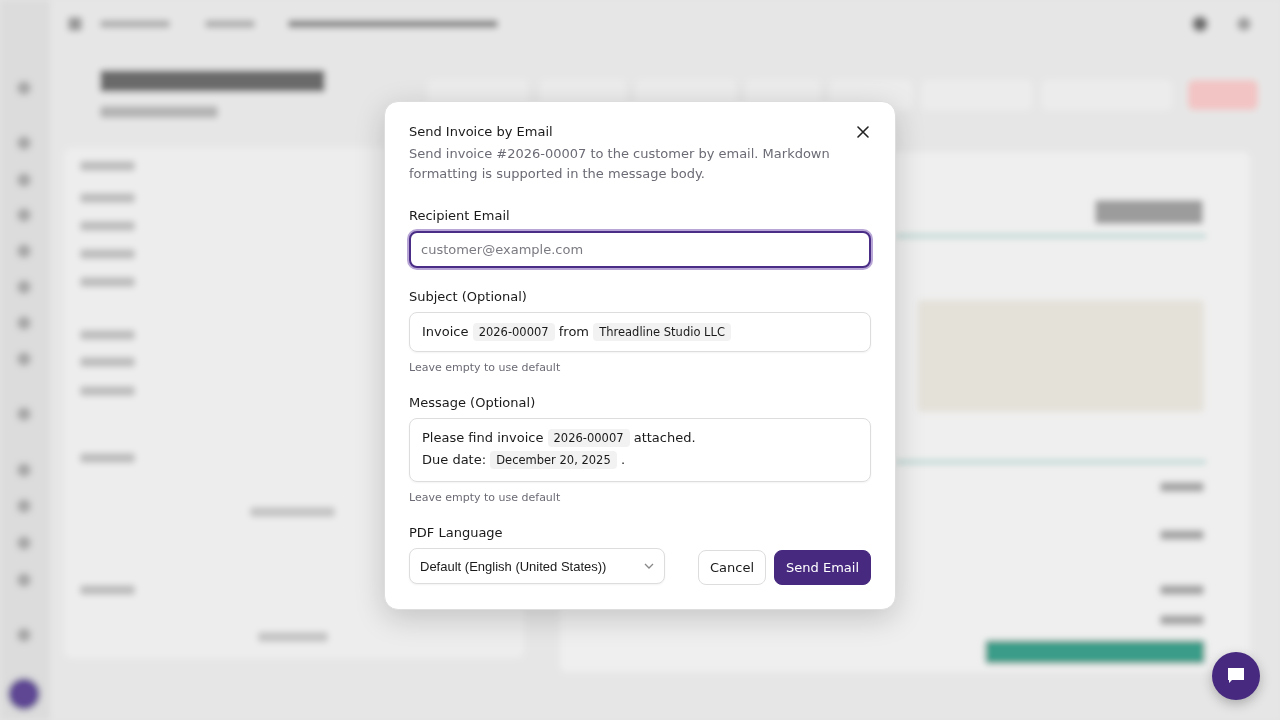 This screenshot has width=1280, height=720. I want to click on dialog-description: Send invoice #2026-00007 to the customer by email. Markdown formatting is supported in the message body., so click(620, 164).